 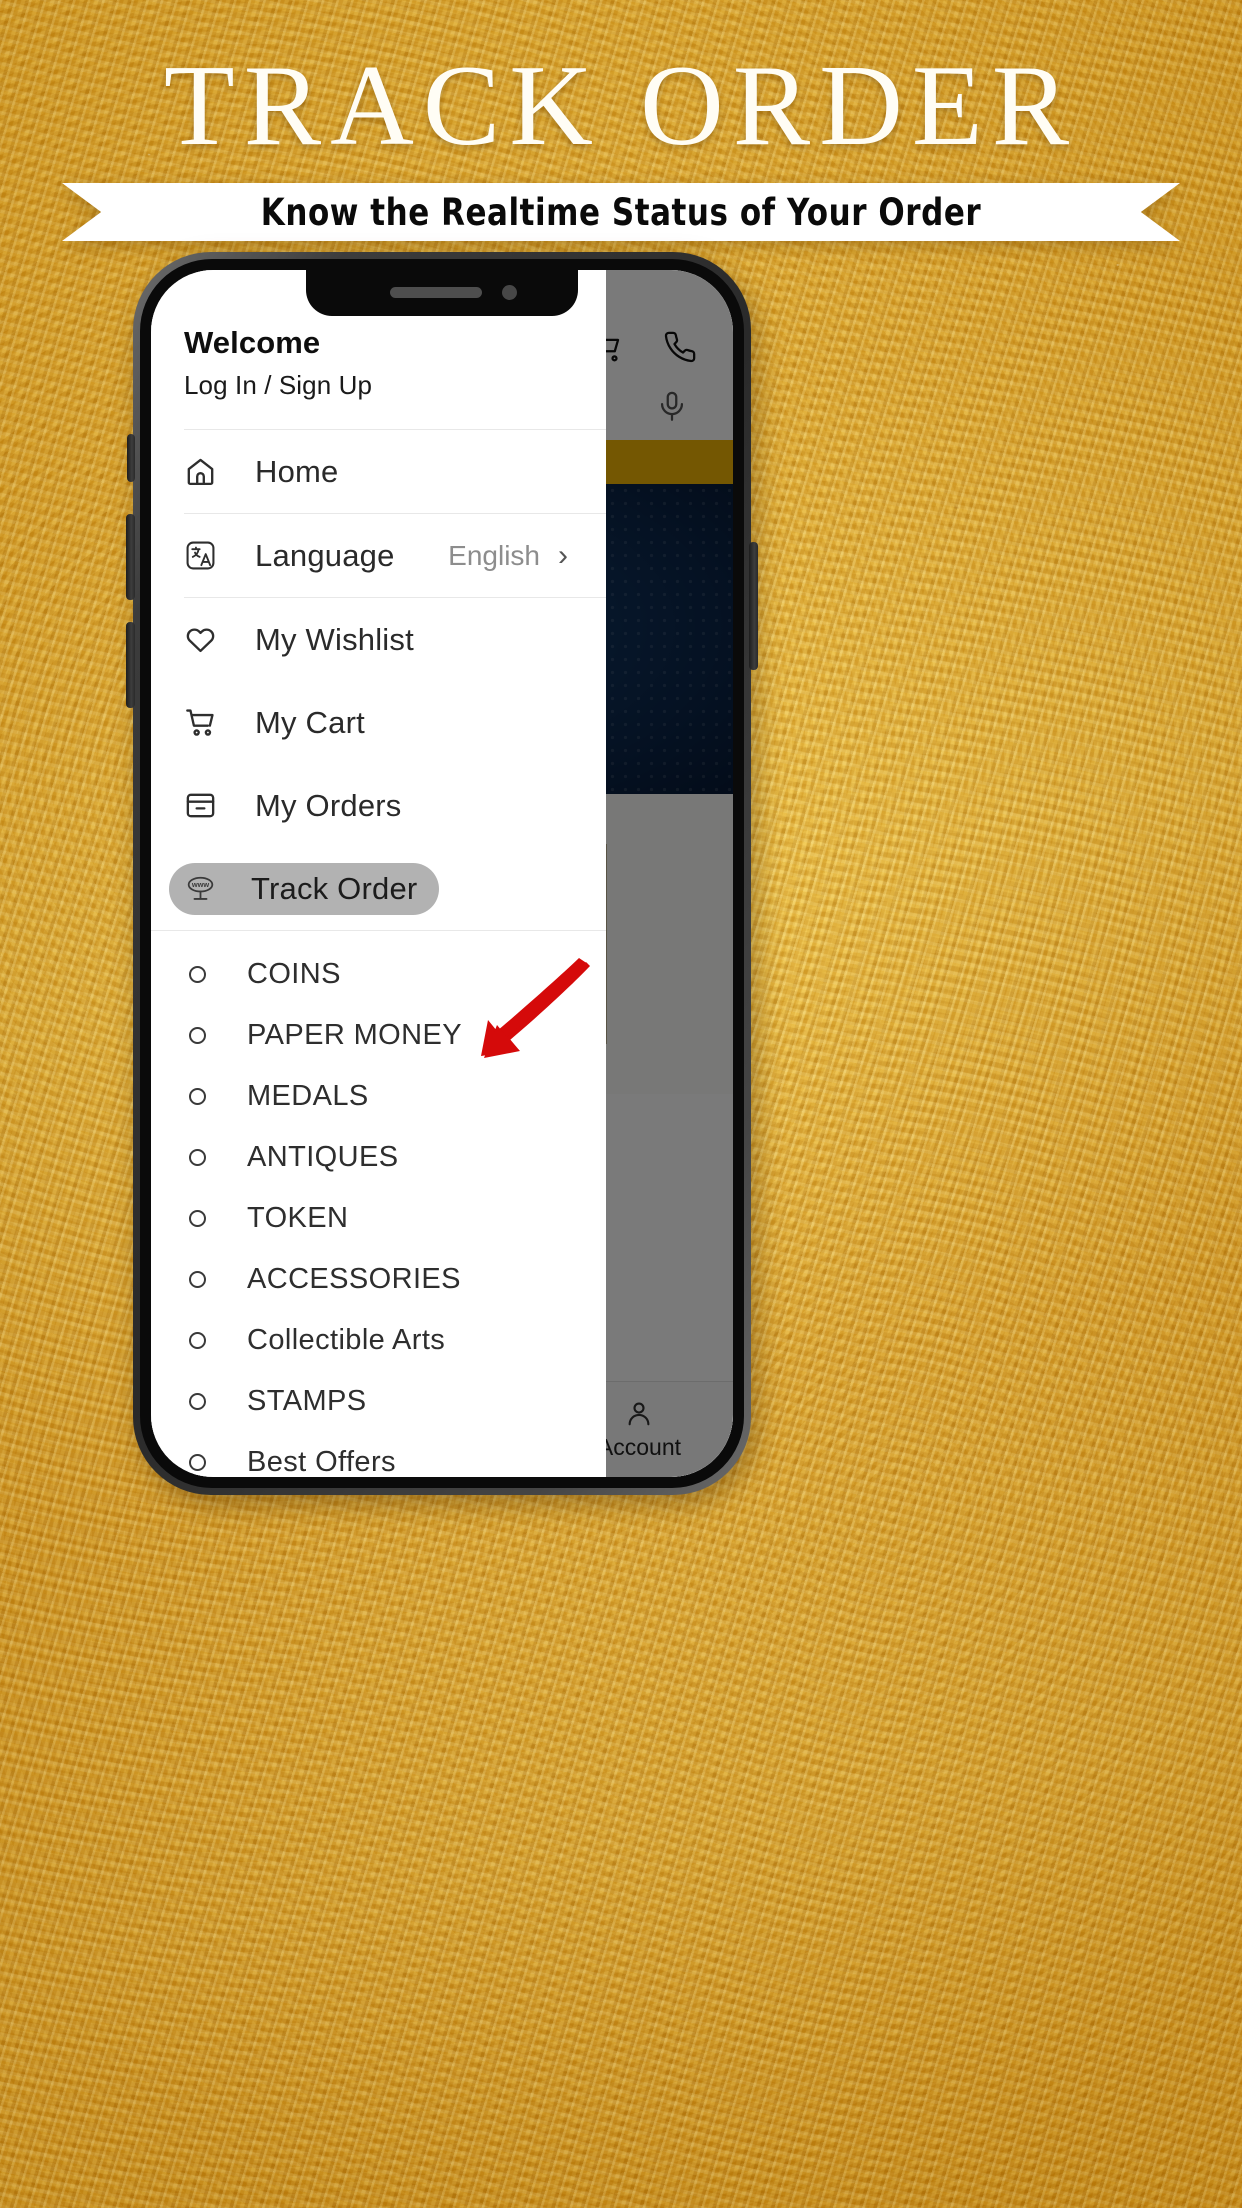 I want to click on front-camera, so click(x=509, y=292).